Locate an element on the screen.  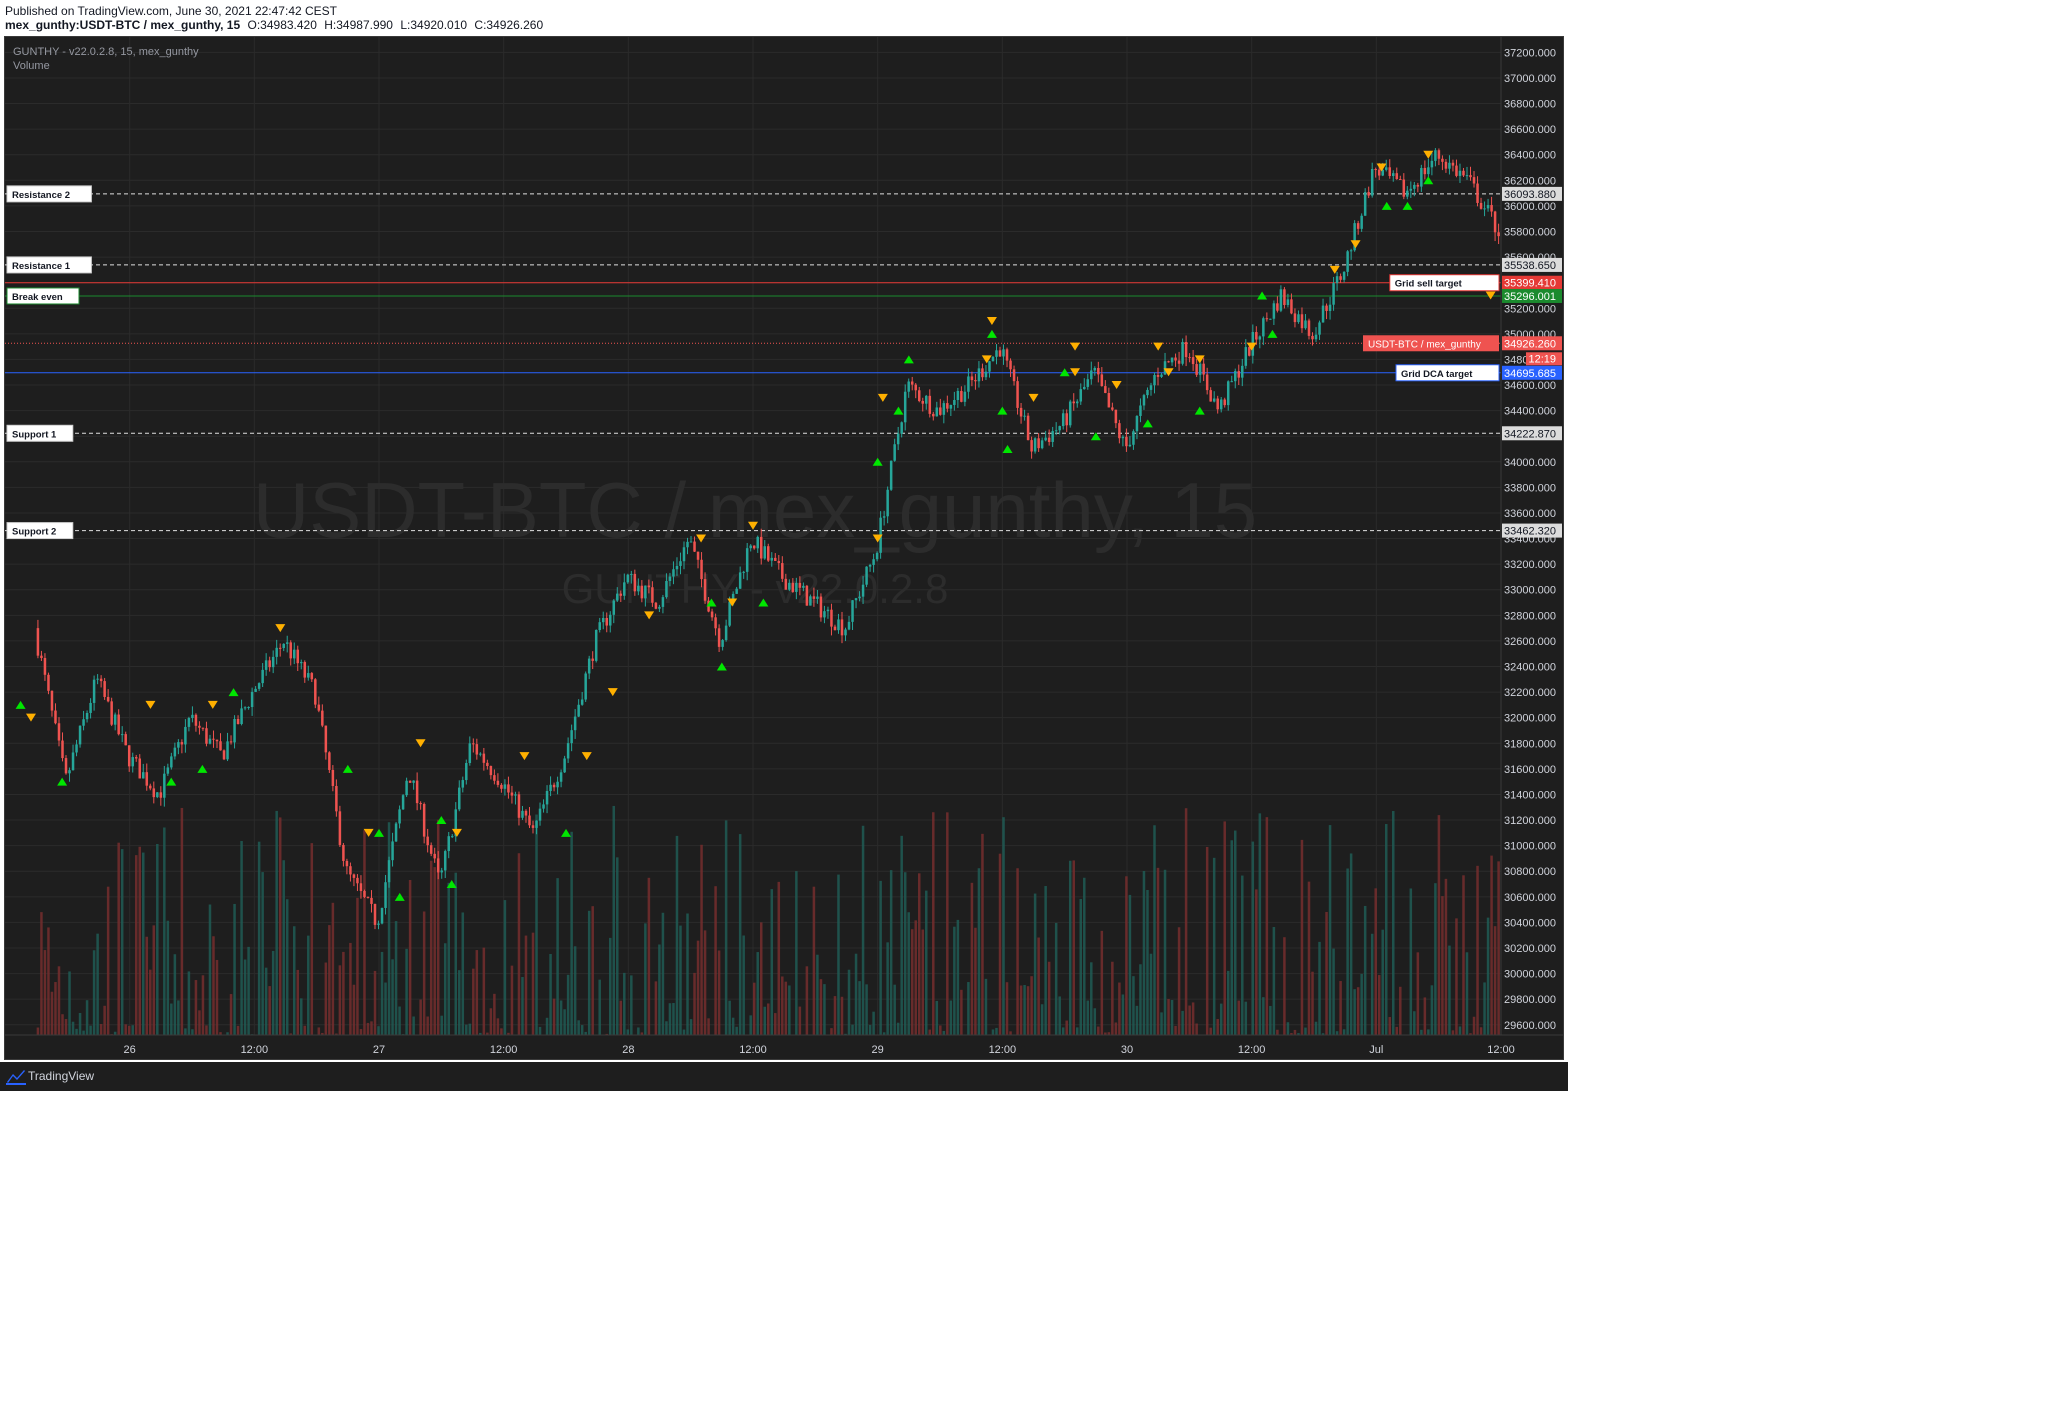
footer-bar: TradingView is located at coordinates (784, 1076).